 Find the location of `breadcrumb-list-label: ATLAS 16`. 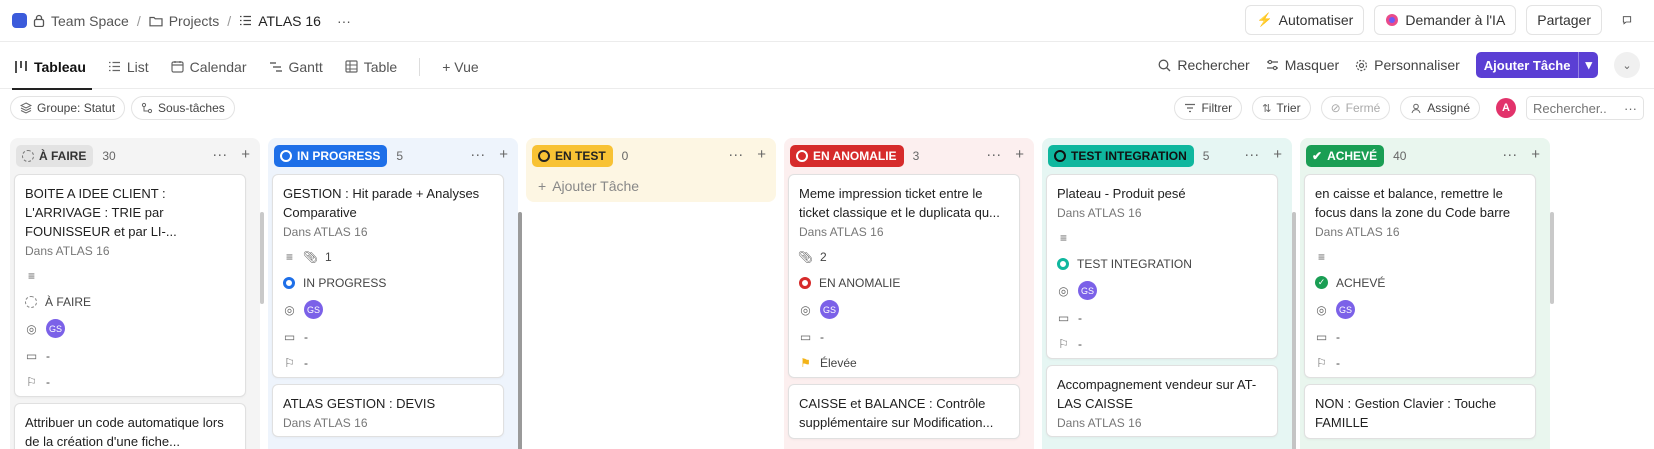

breadcrumb-list-label: ATLAS 16 is located at coordinates (289, 20).